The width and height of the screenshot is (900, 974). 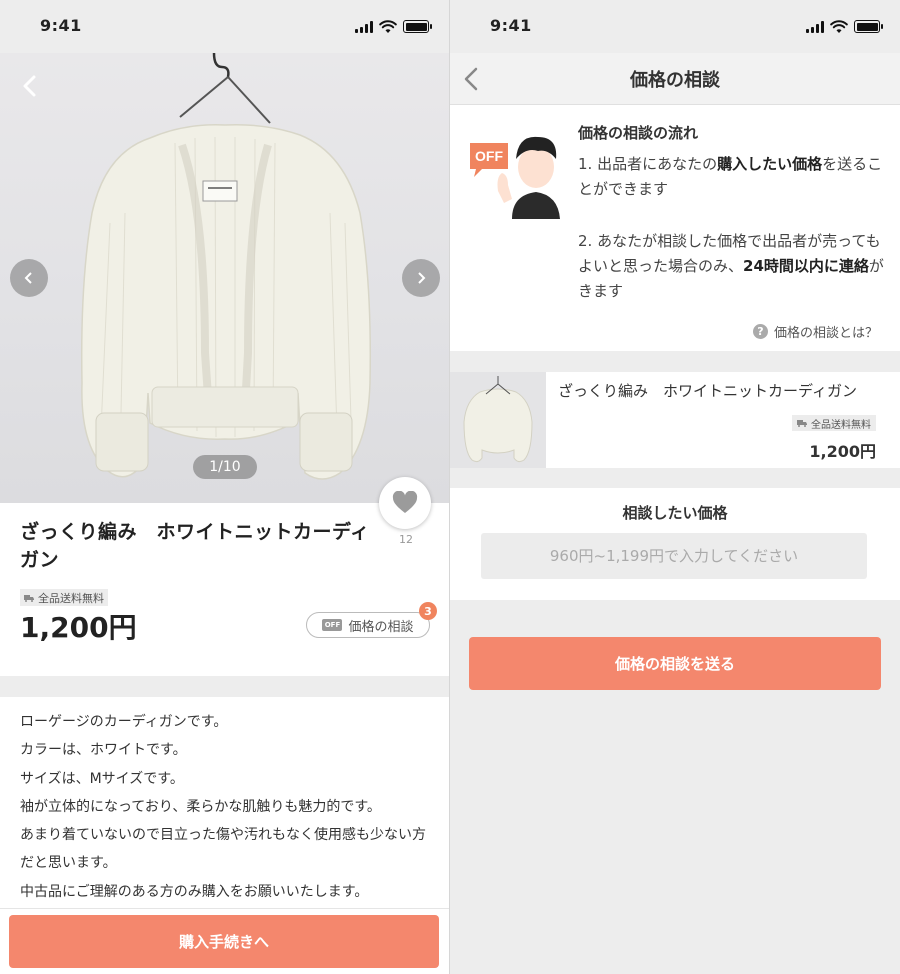 I want to click on heart-icon, so click(x=405, y=502).